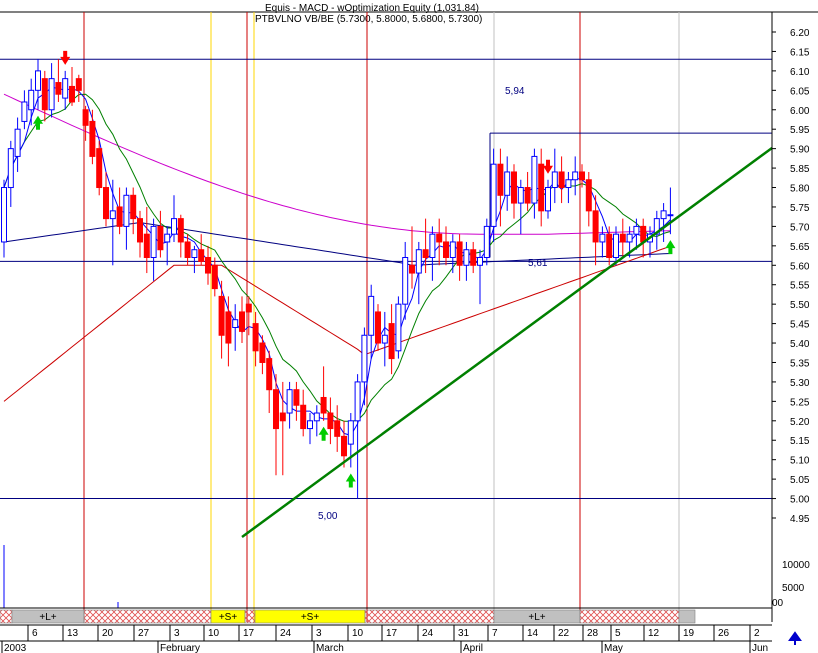 The image size is (818, 653). Describe the element at coordinates (800, 169) in the screenshot. I see `y-tick-label: 5.85` at that location.